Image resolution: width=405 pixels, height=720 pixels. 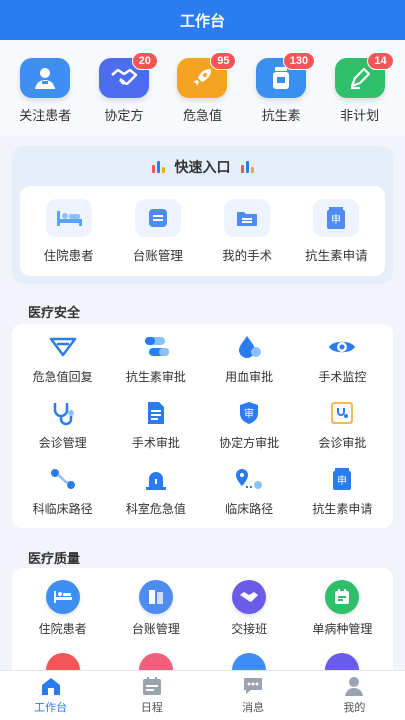 I want to click on purple-icon, so click(x=342, y=661).